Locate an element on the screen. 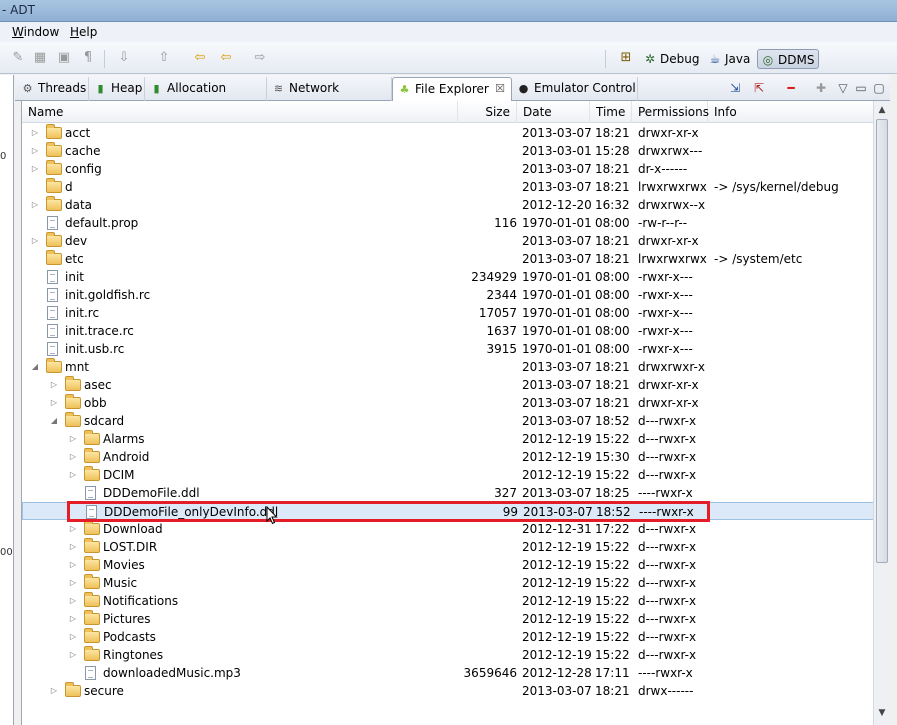 This screenshot has width=897, height=725. folder-row: ▷ asec 2013-03-07 18:21 drwxr-xr-x is located at coordinates (447, 385).